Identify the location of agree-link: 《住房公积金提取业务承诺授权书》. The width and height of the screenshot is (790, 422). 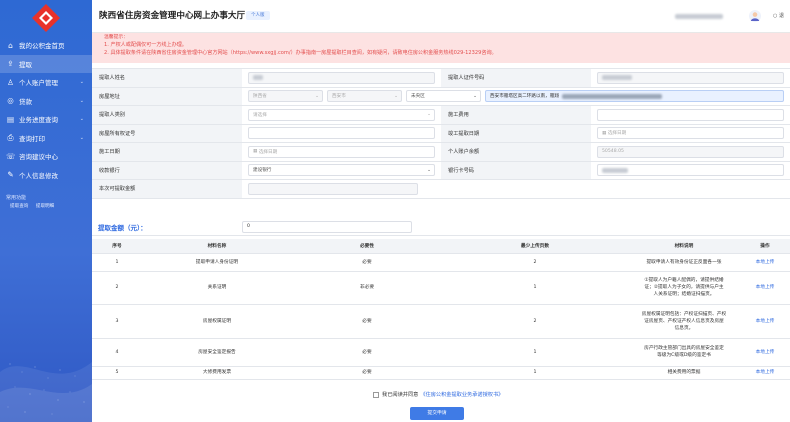
(461, 394).